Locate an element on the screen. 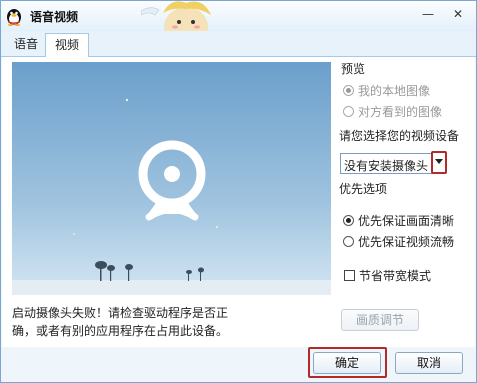  radio-priority-clarity-indicator is located at coordinates (348, 220).